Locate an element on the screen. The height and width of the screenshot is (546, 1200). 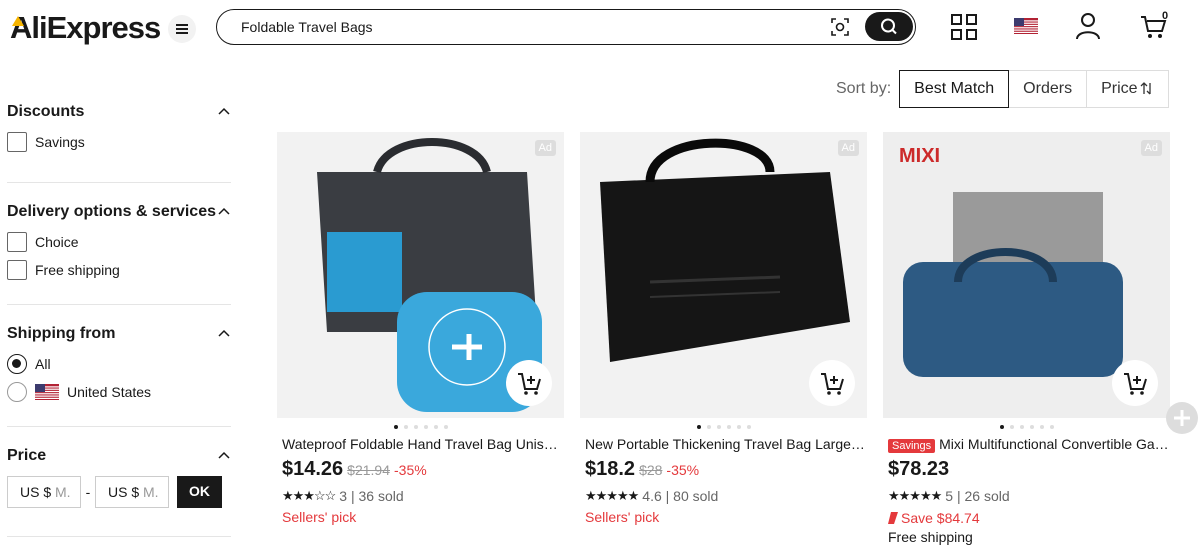
rating-line: ★★★☆☆ 3 | 36 sold is located at coordinates (420, 496).